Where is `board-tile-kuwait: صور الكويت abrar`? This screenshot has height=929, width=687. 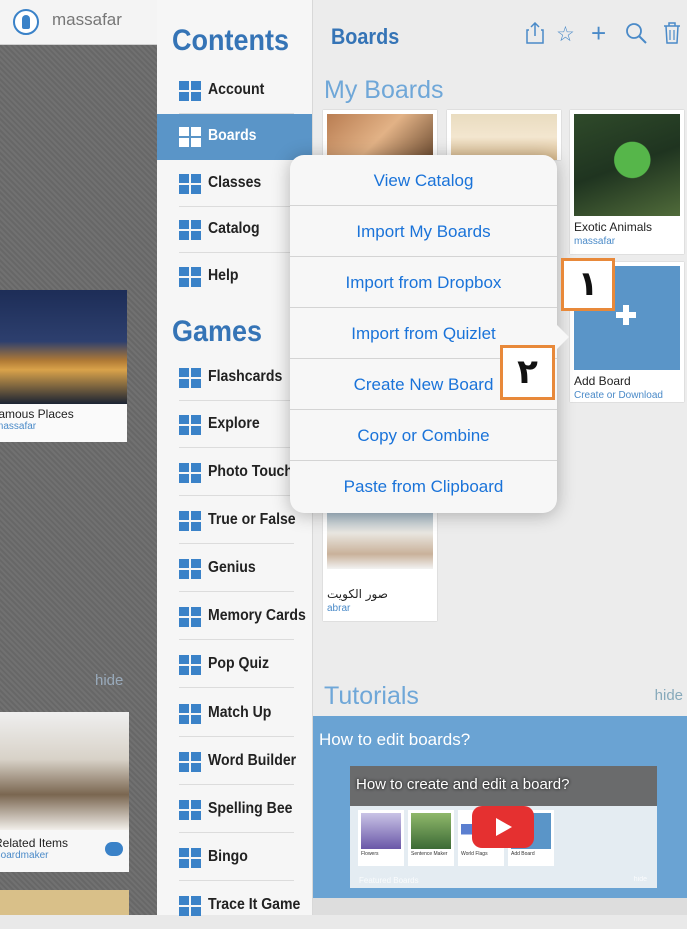 board-tile-kuwait: صور الكويت abrar is located at coordinates (380, 563).